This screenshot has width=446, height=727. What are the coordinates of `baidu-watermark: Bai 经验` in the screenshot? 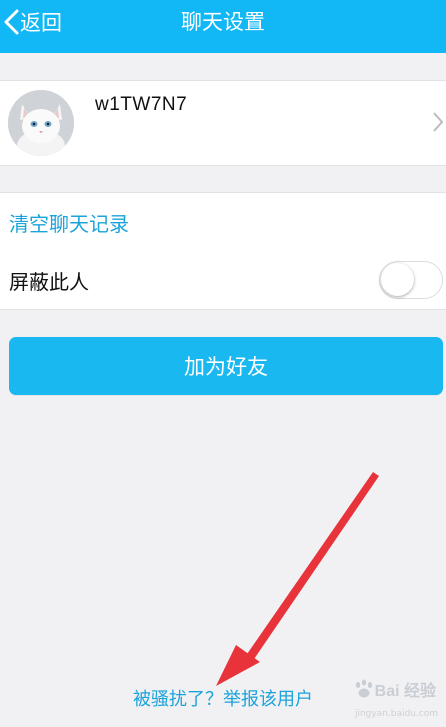 It's located at (394, 689).